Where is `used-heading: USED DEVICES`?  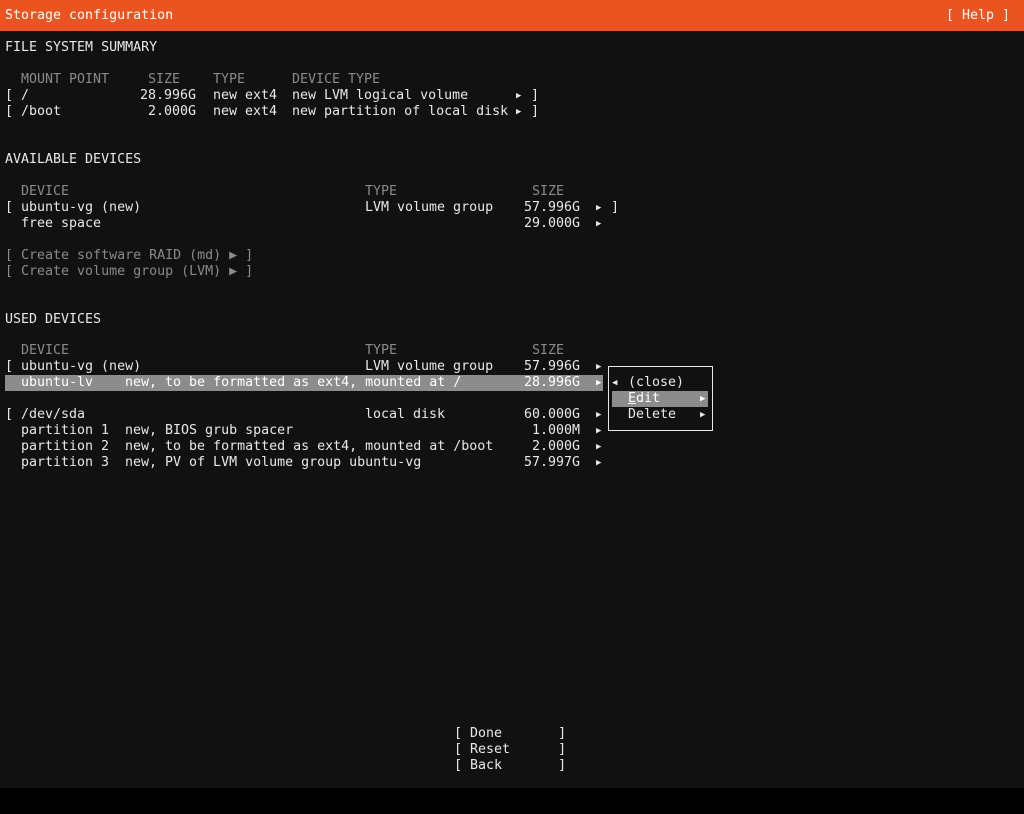 used-heading: USED DEVICES is located at coordinates (53, 319).